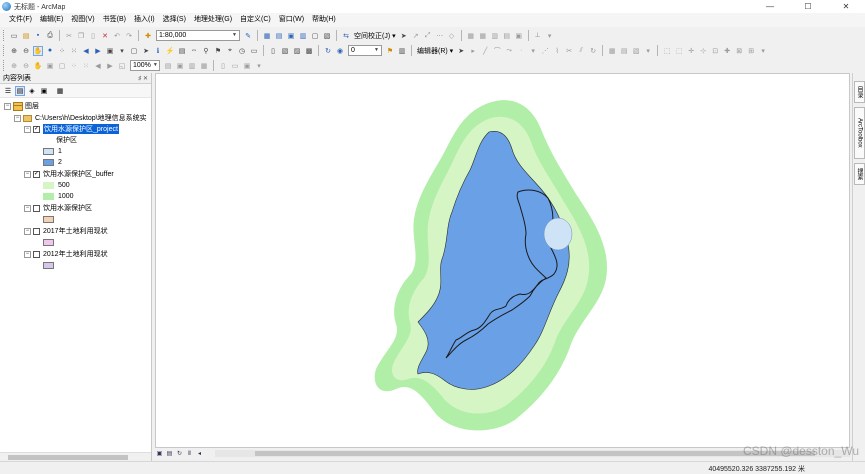 The height and width of the screenshot is (474, 865). What do you see at coordinates (69, 174) in the screenshot?
I see `layer-row-buffer: − ✓ 饮用水源保护区_buffer` at bounding box center [69, 174].